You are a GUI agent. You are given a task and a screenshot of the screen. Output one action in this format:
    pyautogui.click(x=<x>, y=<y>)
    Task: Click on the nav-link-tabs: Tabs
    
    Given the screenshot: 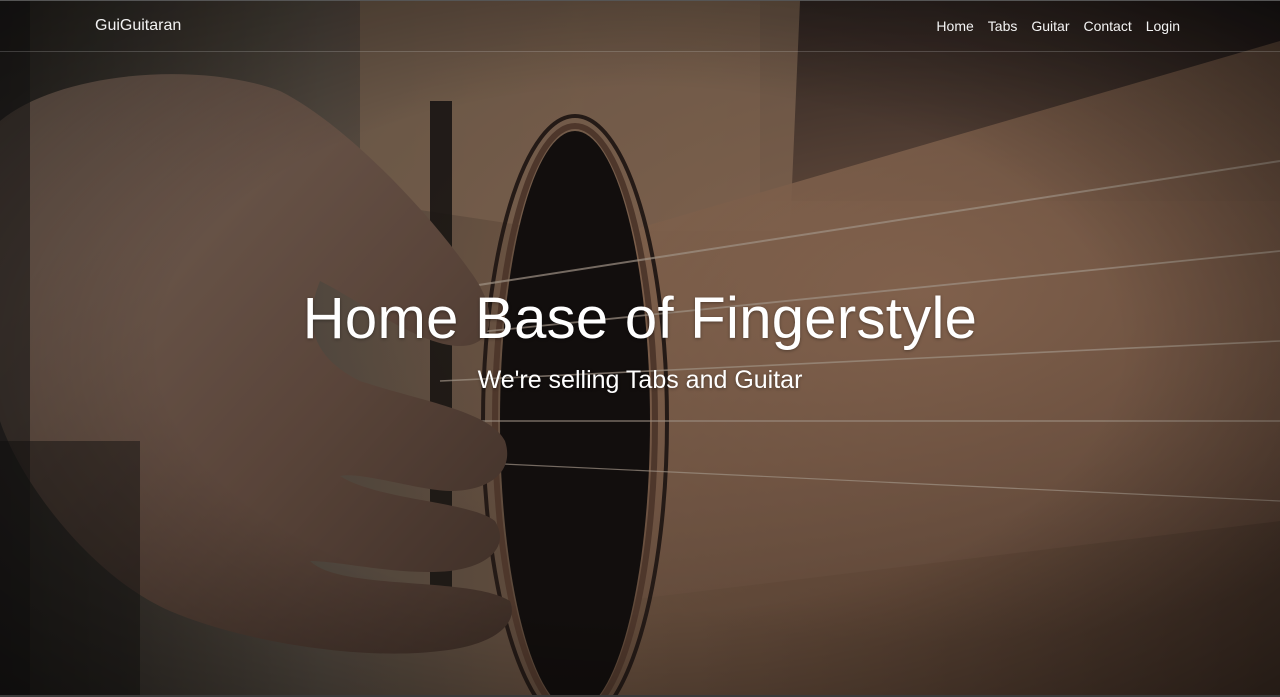 What is the action you would take?
    pyautogui.click(x=1003, y=26)
    